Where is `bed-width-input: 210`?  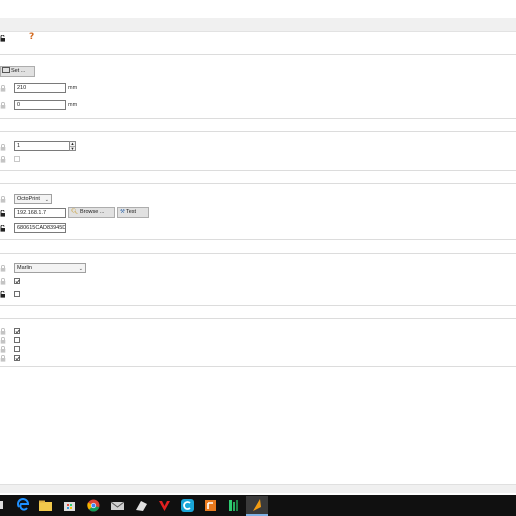
bed-width-input: 210 is located at coordinates (40, 88).